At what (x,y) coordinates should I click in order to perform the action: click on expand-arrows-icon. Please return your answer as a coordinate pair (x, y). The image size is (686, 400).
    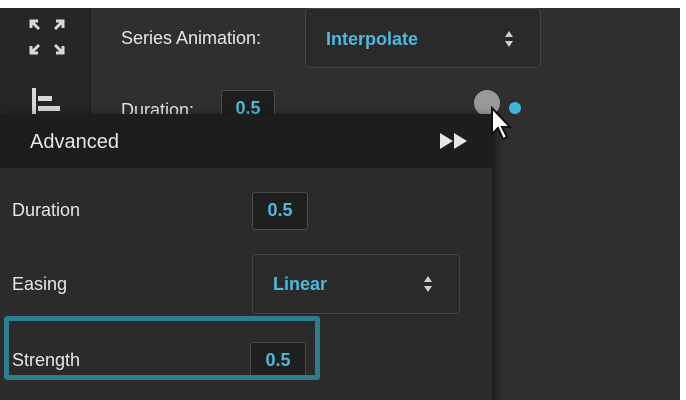
    Looking at the image, I should click on (47, 37).